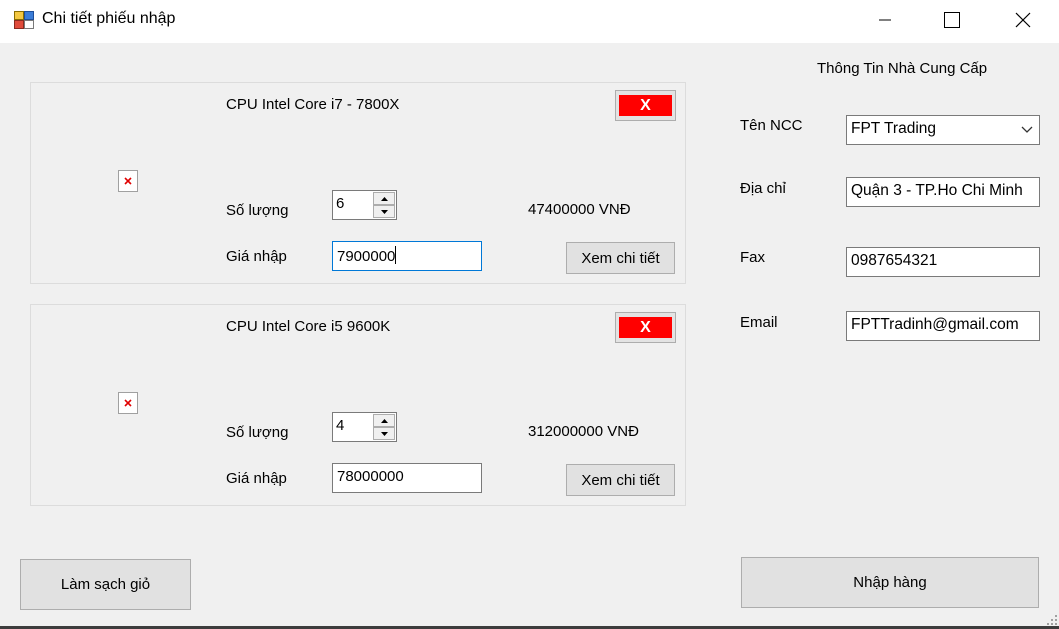  I want to click on fax-label: Fax, so click(753, 257).